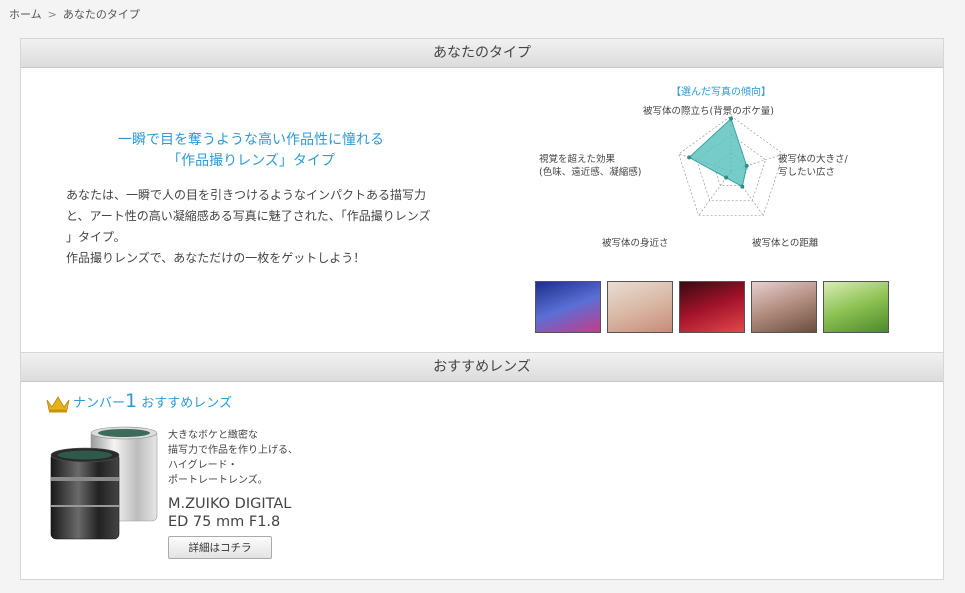  Describe the element at coordinates (224, 522) in the screenshot. I see `lens-name-line2: ED 75 mm F1.8` at that location.